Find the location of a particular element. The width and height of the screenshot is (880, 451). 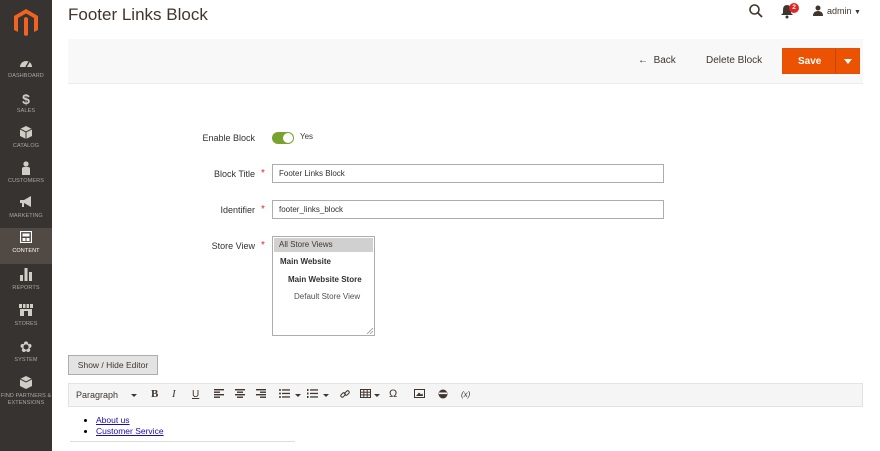

notification-badge: 2 is located at coordinates (794, 8).